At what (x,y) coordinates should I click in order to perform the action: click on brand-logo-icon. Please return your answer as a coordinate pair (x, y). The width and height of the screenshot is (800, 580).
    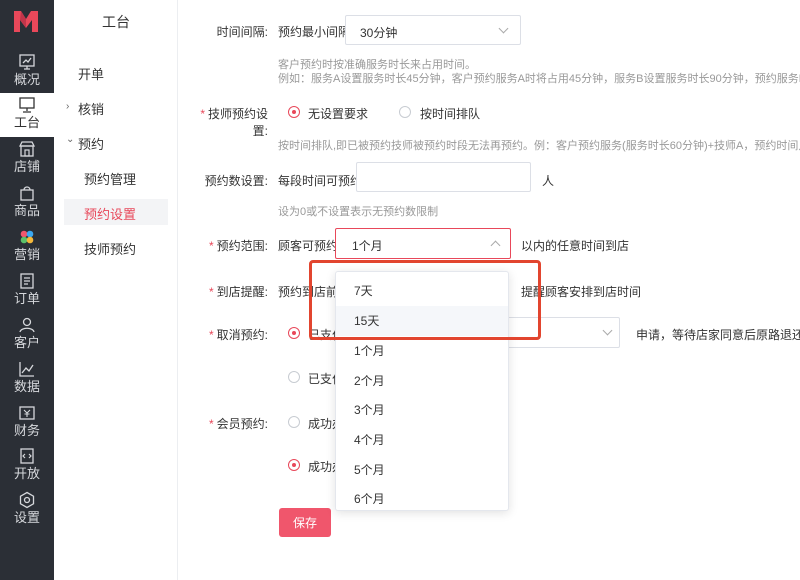
    Looking at the image, I should click on (26, 21).